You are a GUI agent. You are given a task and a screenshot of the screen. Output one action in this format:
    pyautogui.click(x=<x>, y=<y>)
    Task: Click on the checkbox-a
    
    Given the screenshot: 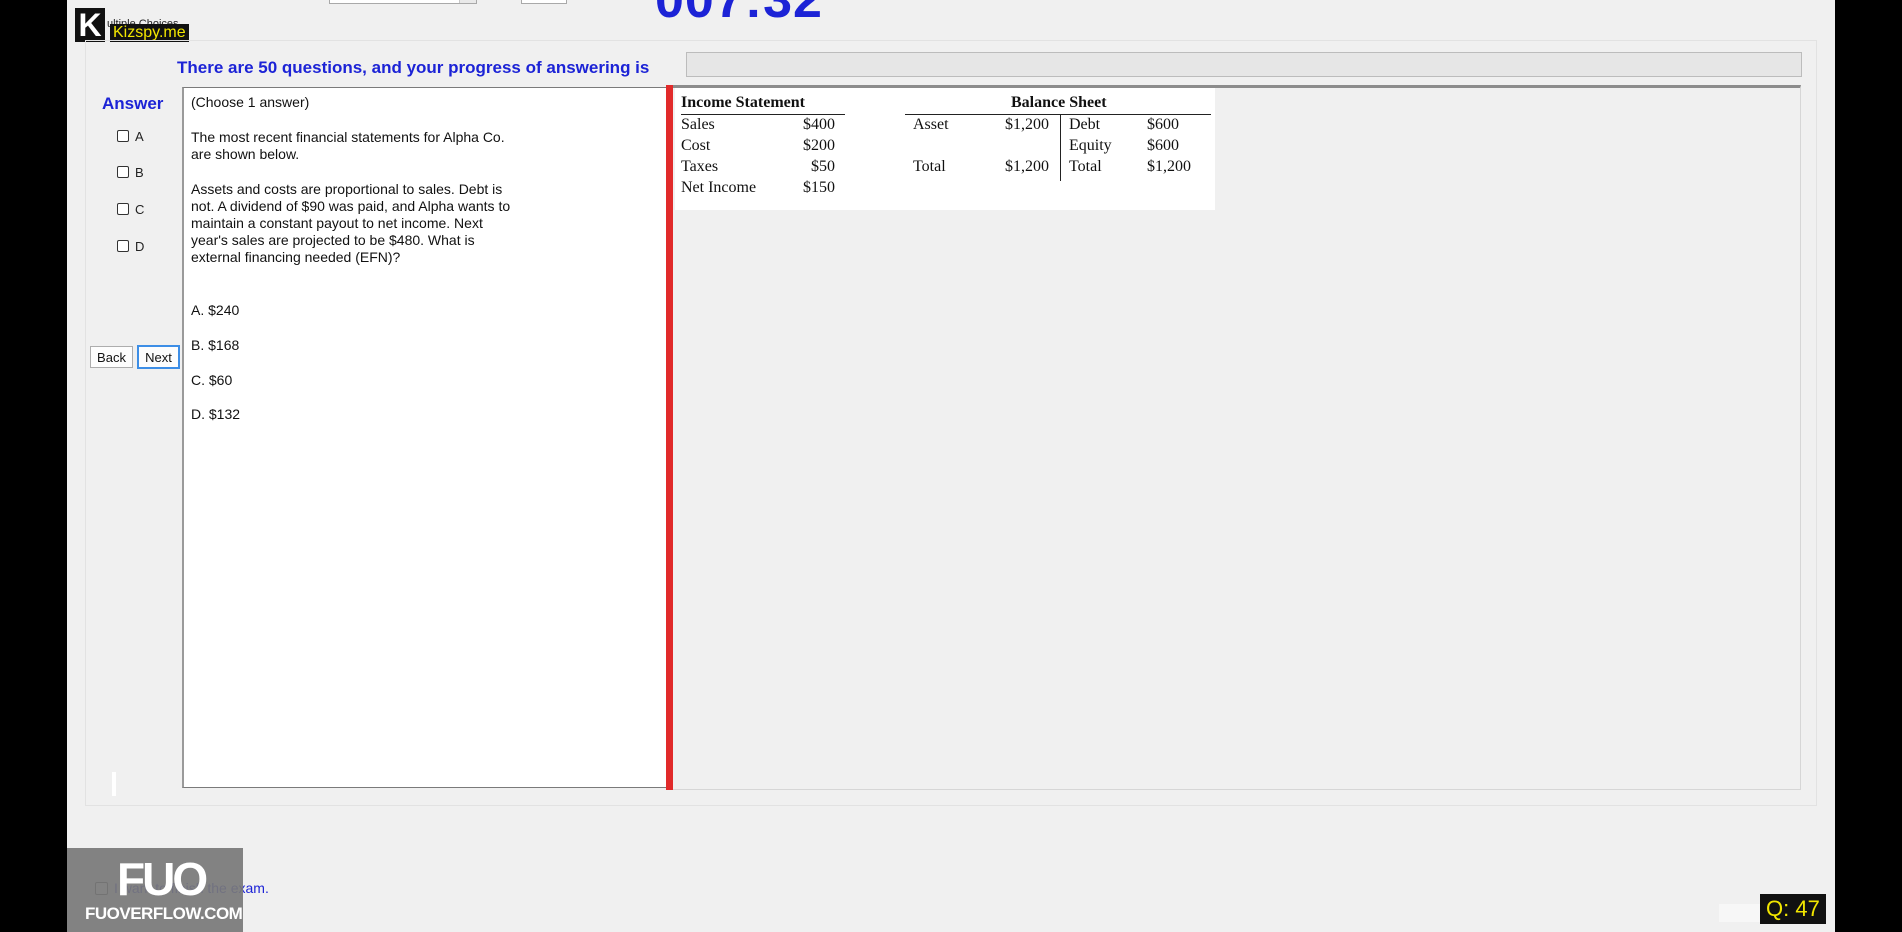 What is the action you would take?
    pyautogui.click(x=123, y=136)
    